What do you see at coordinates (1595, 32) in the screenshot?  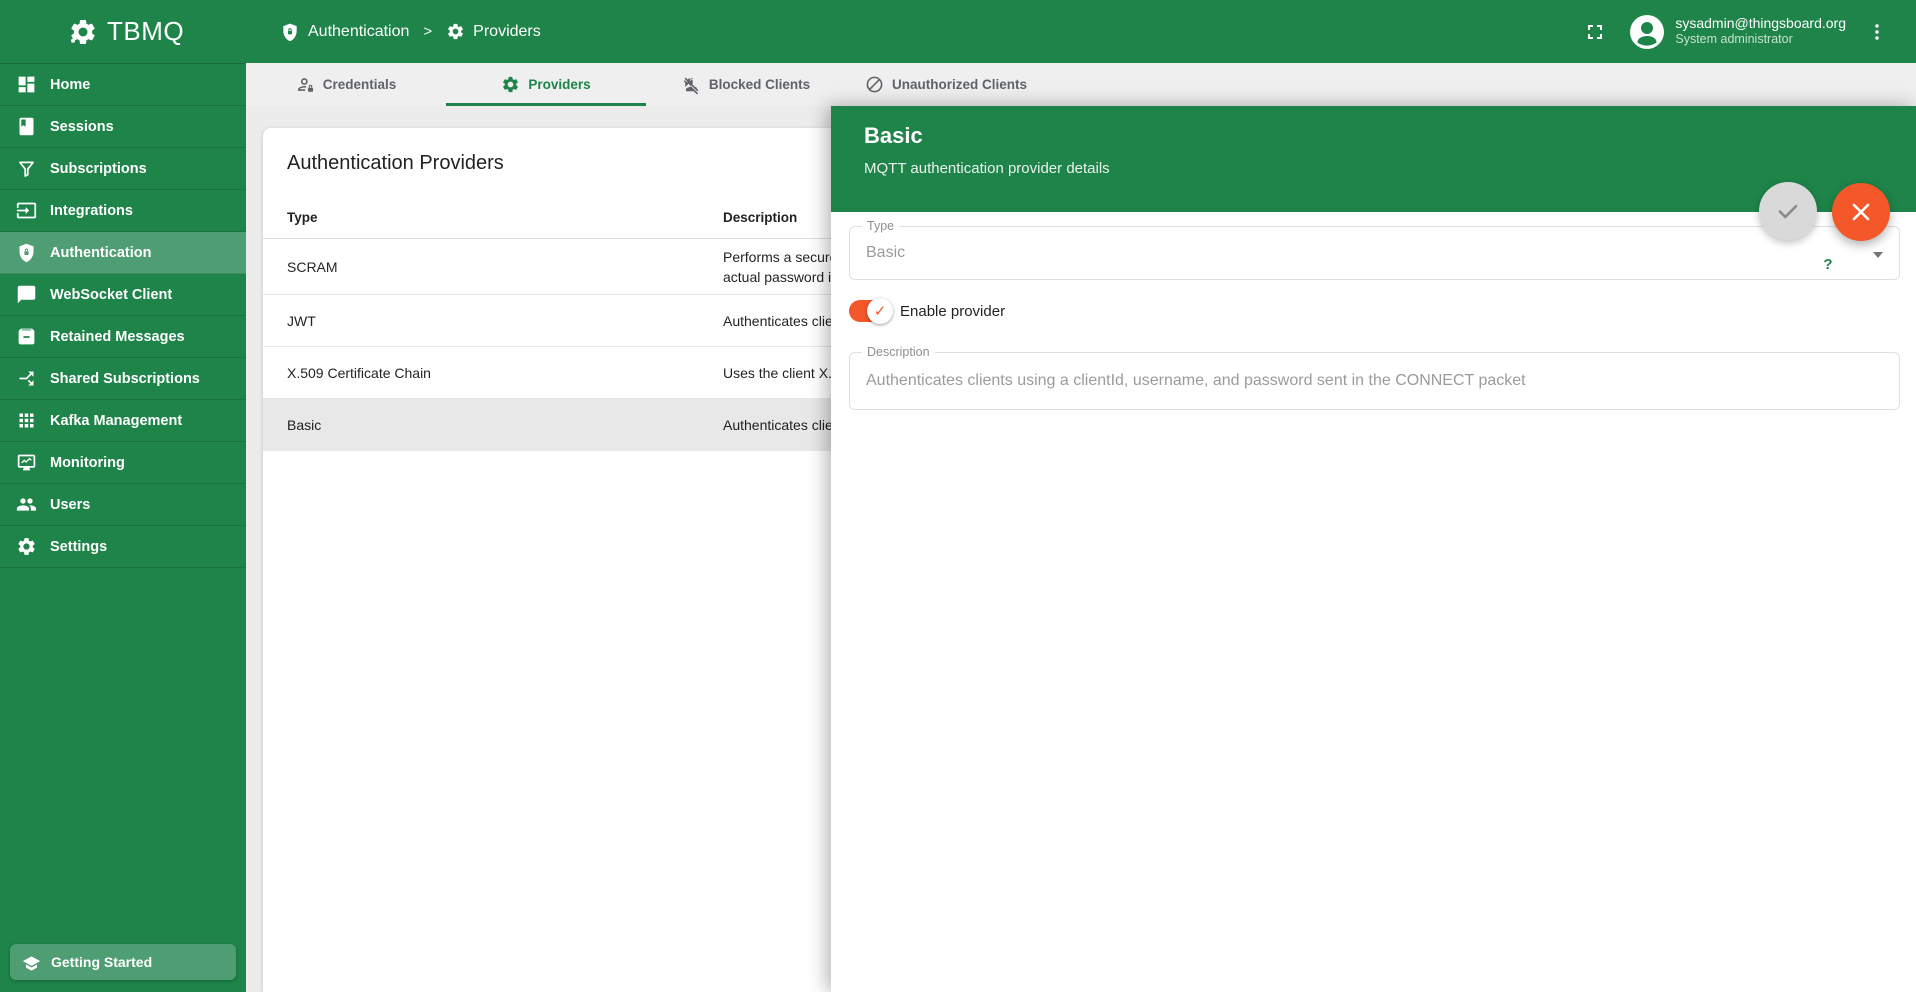 I see `fullscreen-icon` at bounding box center [1595, 32].